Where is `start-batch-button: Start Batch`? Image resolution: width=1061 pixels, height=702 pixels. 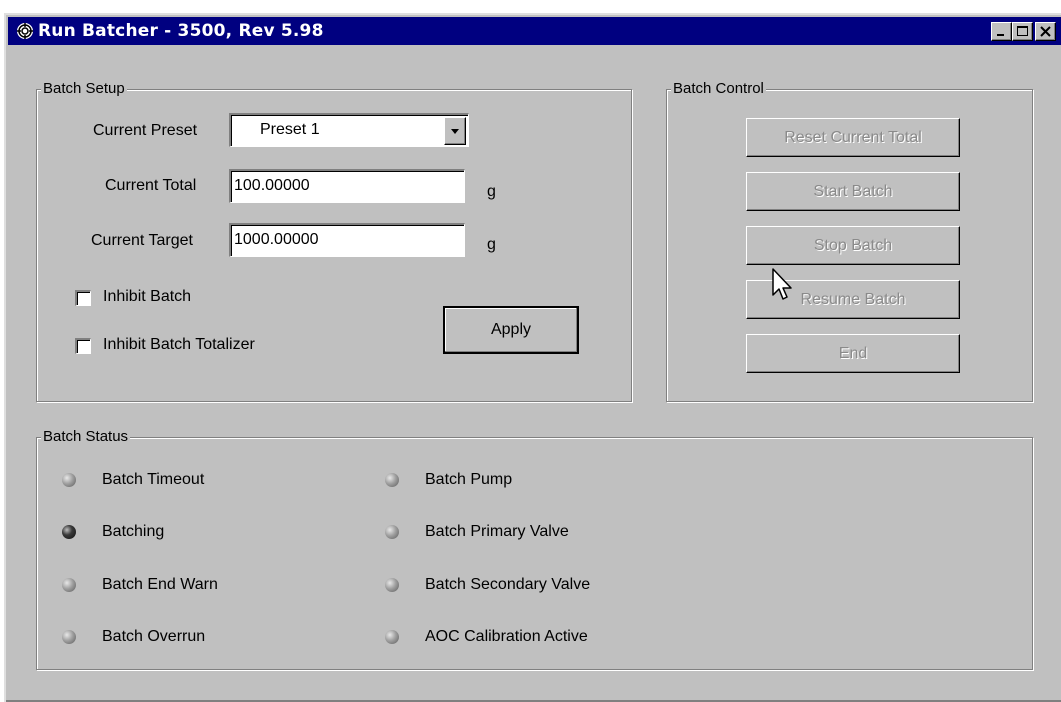 start-batch-button: Start Batch is located at coordinates (853, 191).